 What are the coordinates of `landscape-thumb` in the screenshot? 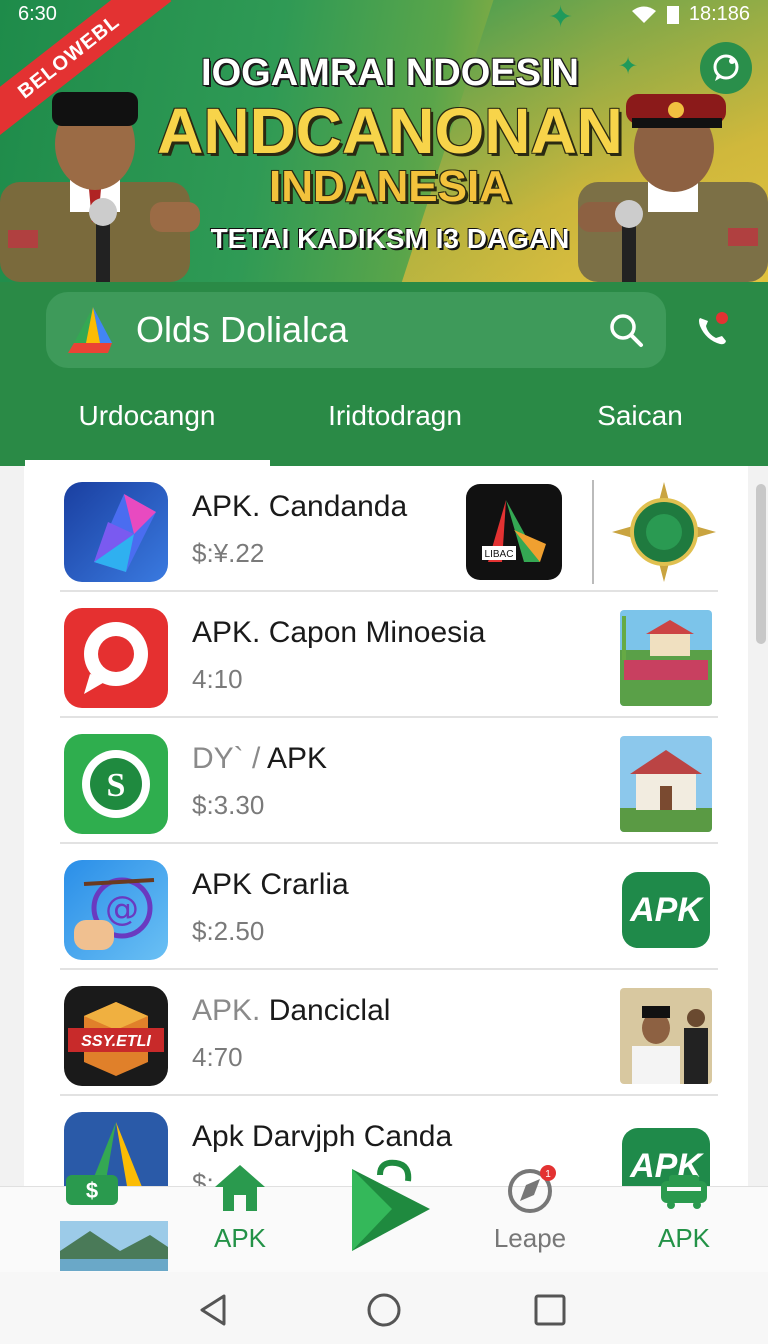 It's located at (114, 1246).